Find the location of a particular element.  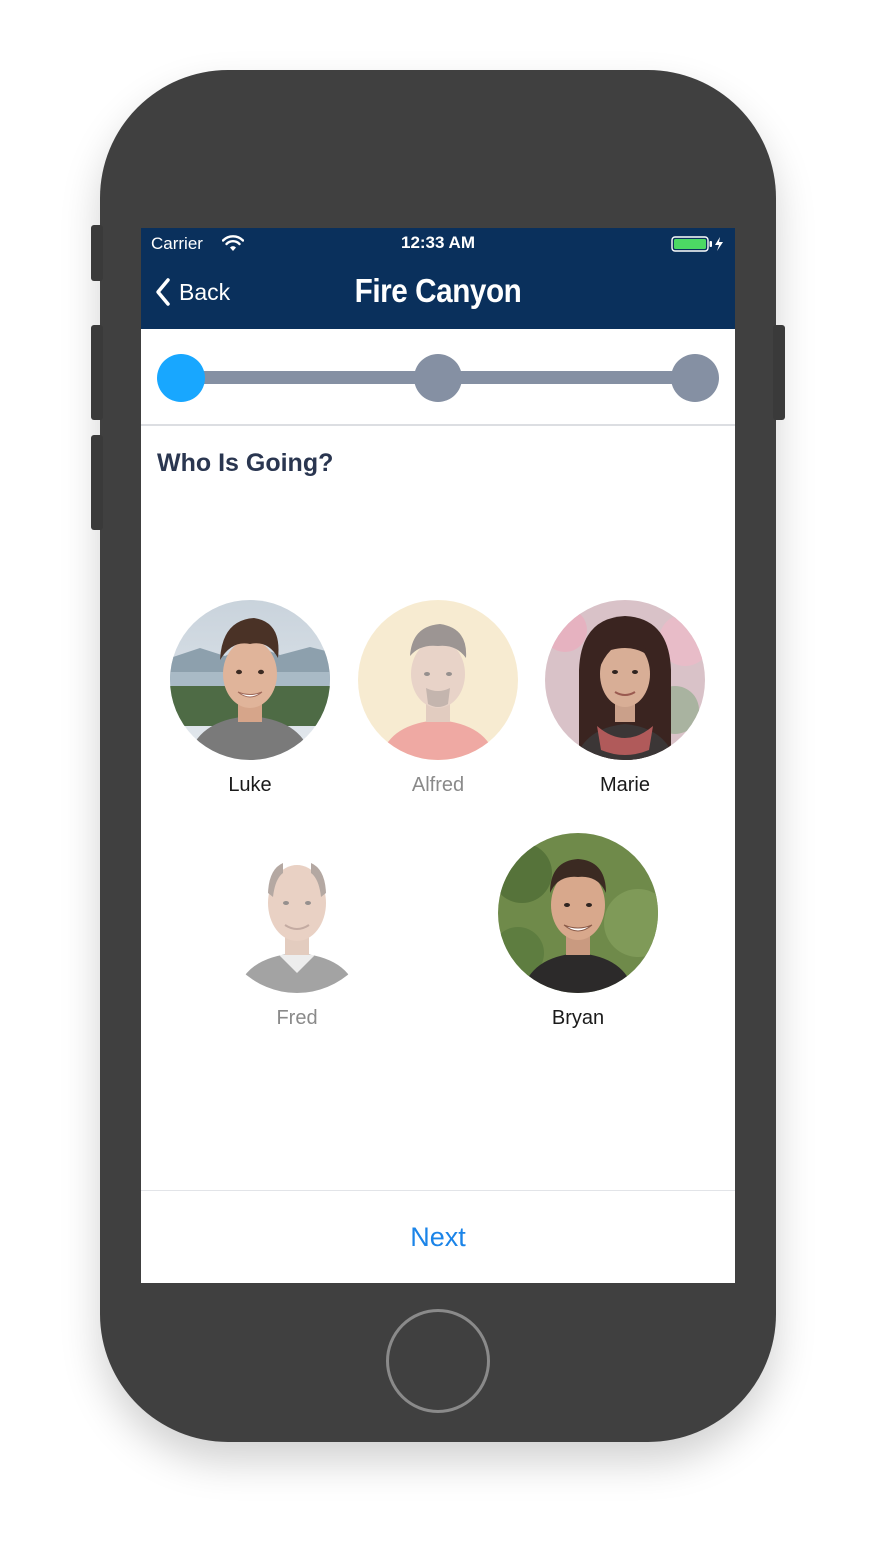

footer-bar: Next is located at coordinates (438, 1236).